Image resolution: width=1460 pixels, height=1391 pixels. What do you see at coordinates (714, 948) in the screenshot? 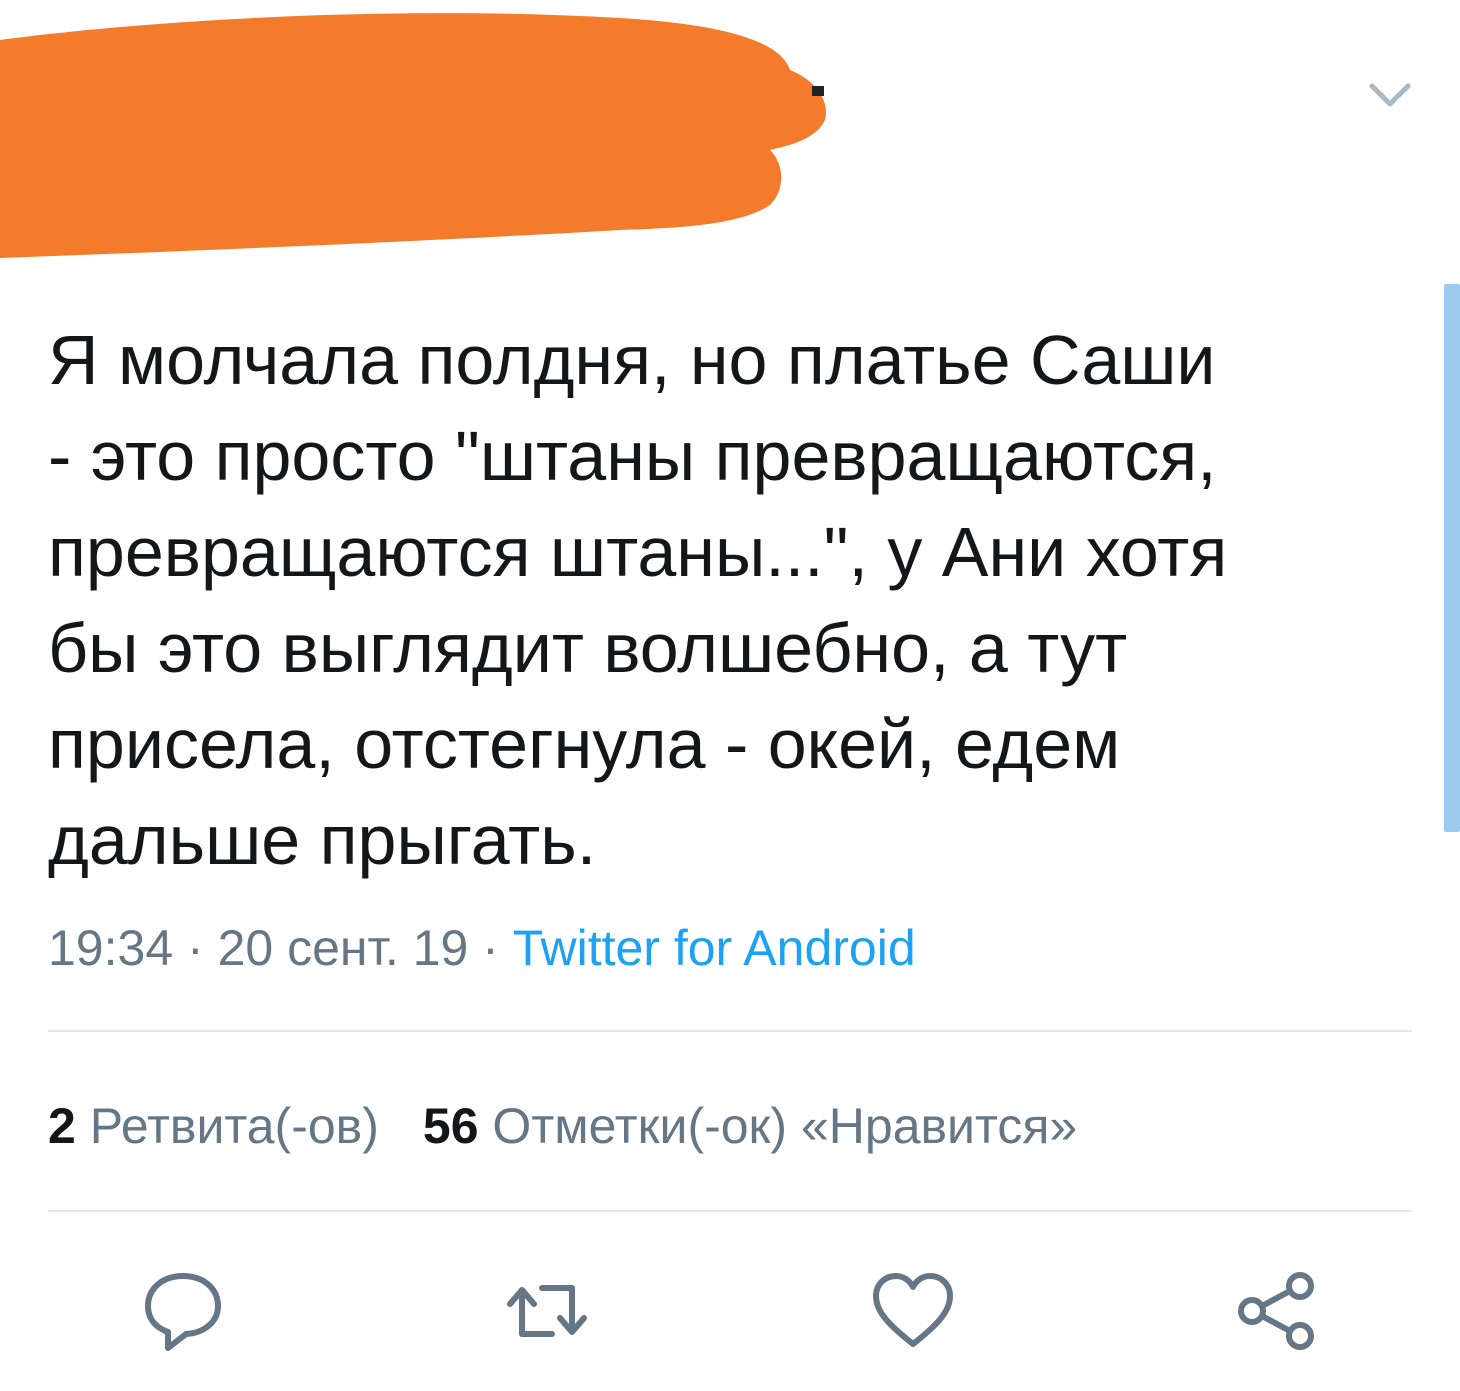
I see `tweet-source-link: Twitter for Android` at bounding box center [714, 948].